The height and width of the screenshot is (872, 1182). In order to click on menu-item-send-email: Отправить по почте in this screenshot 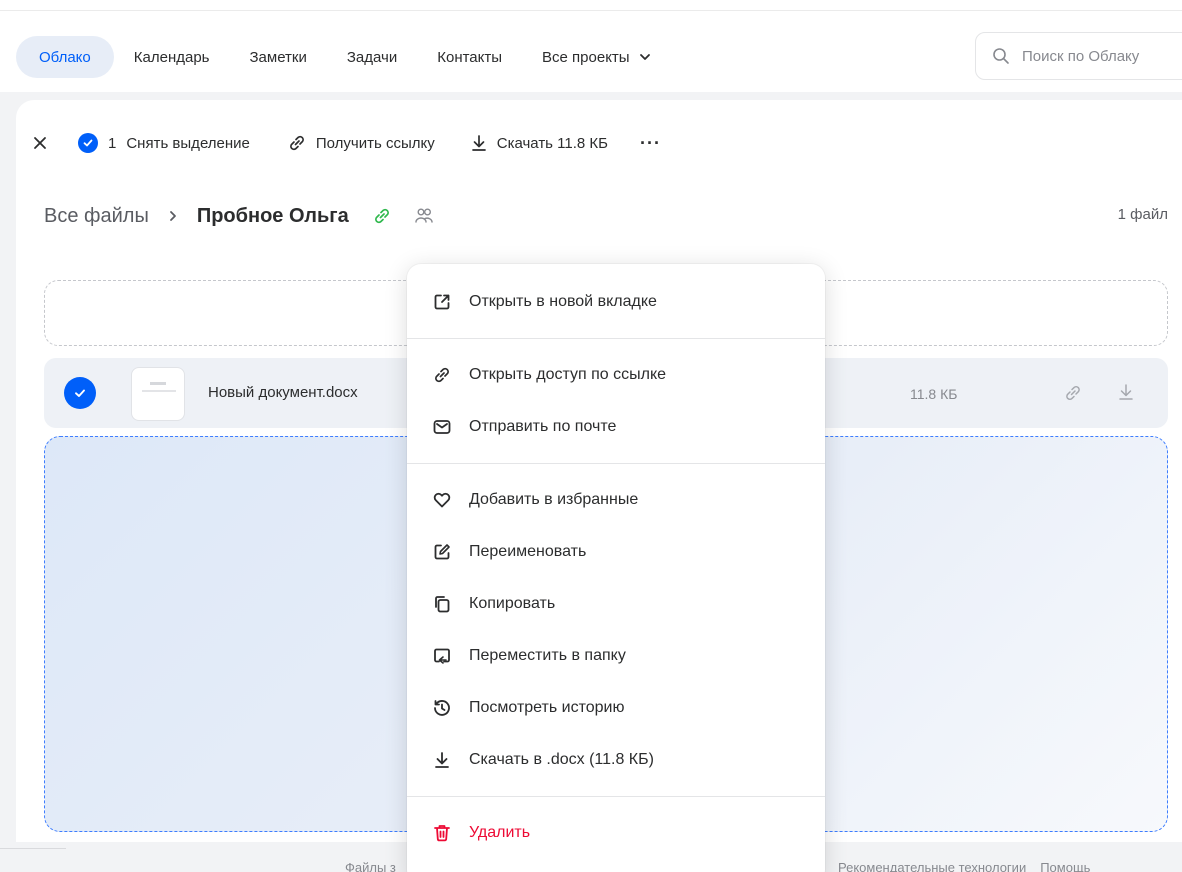, I will do `click(616, 427)`.